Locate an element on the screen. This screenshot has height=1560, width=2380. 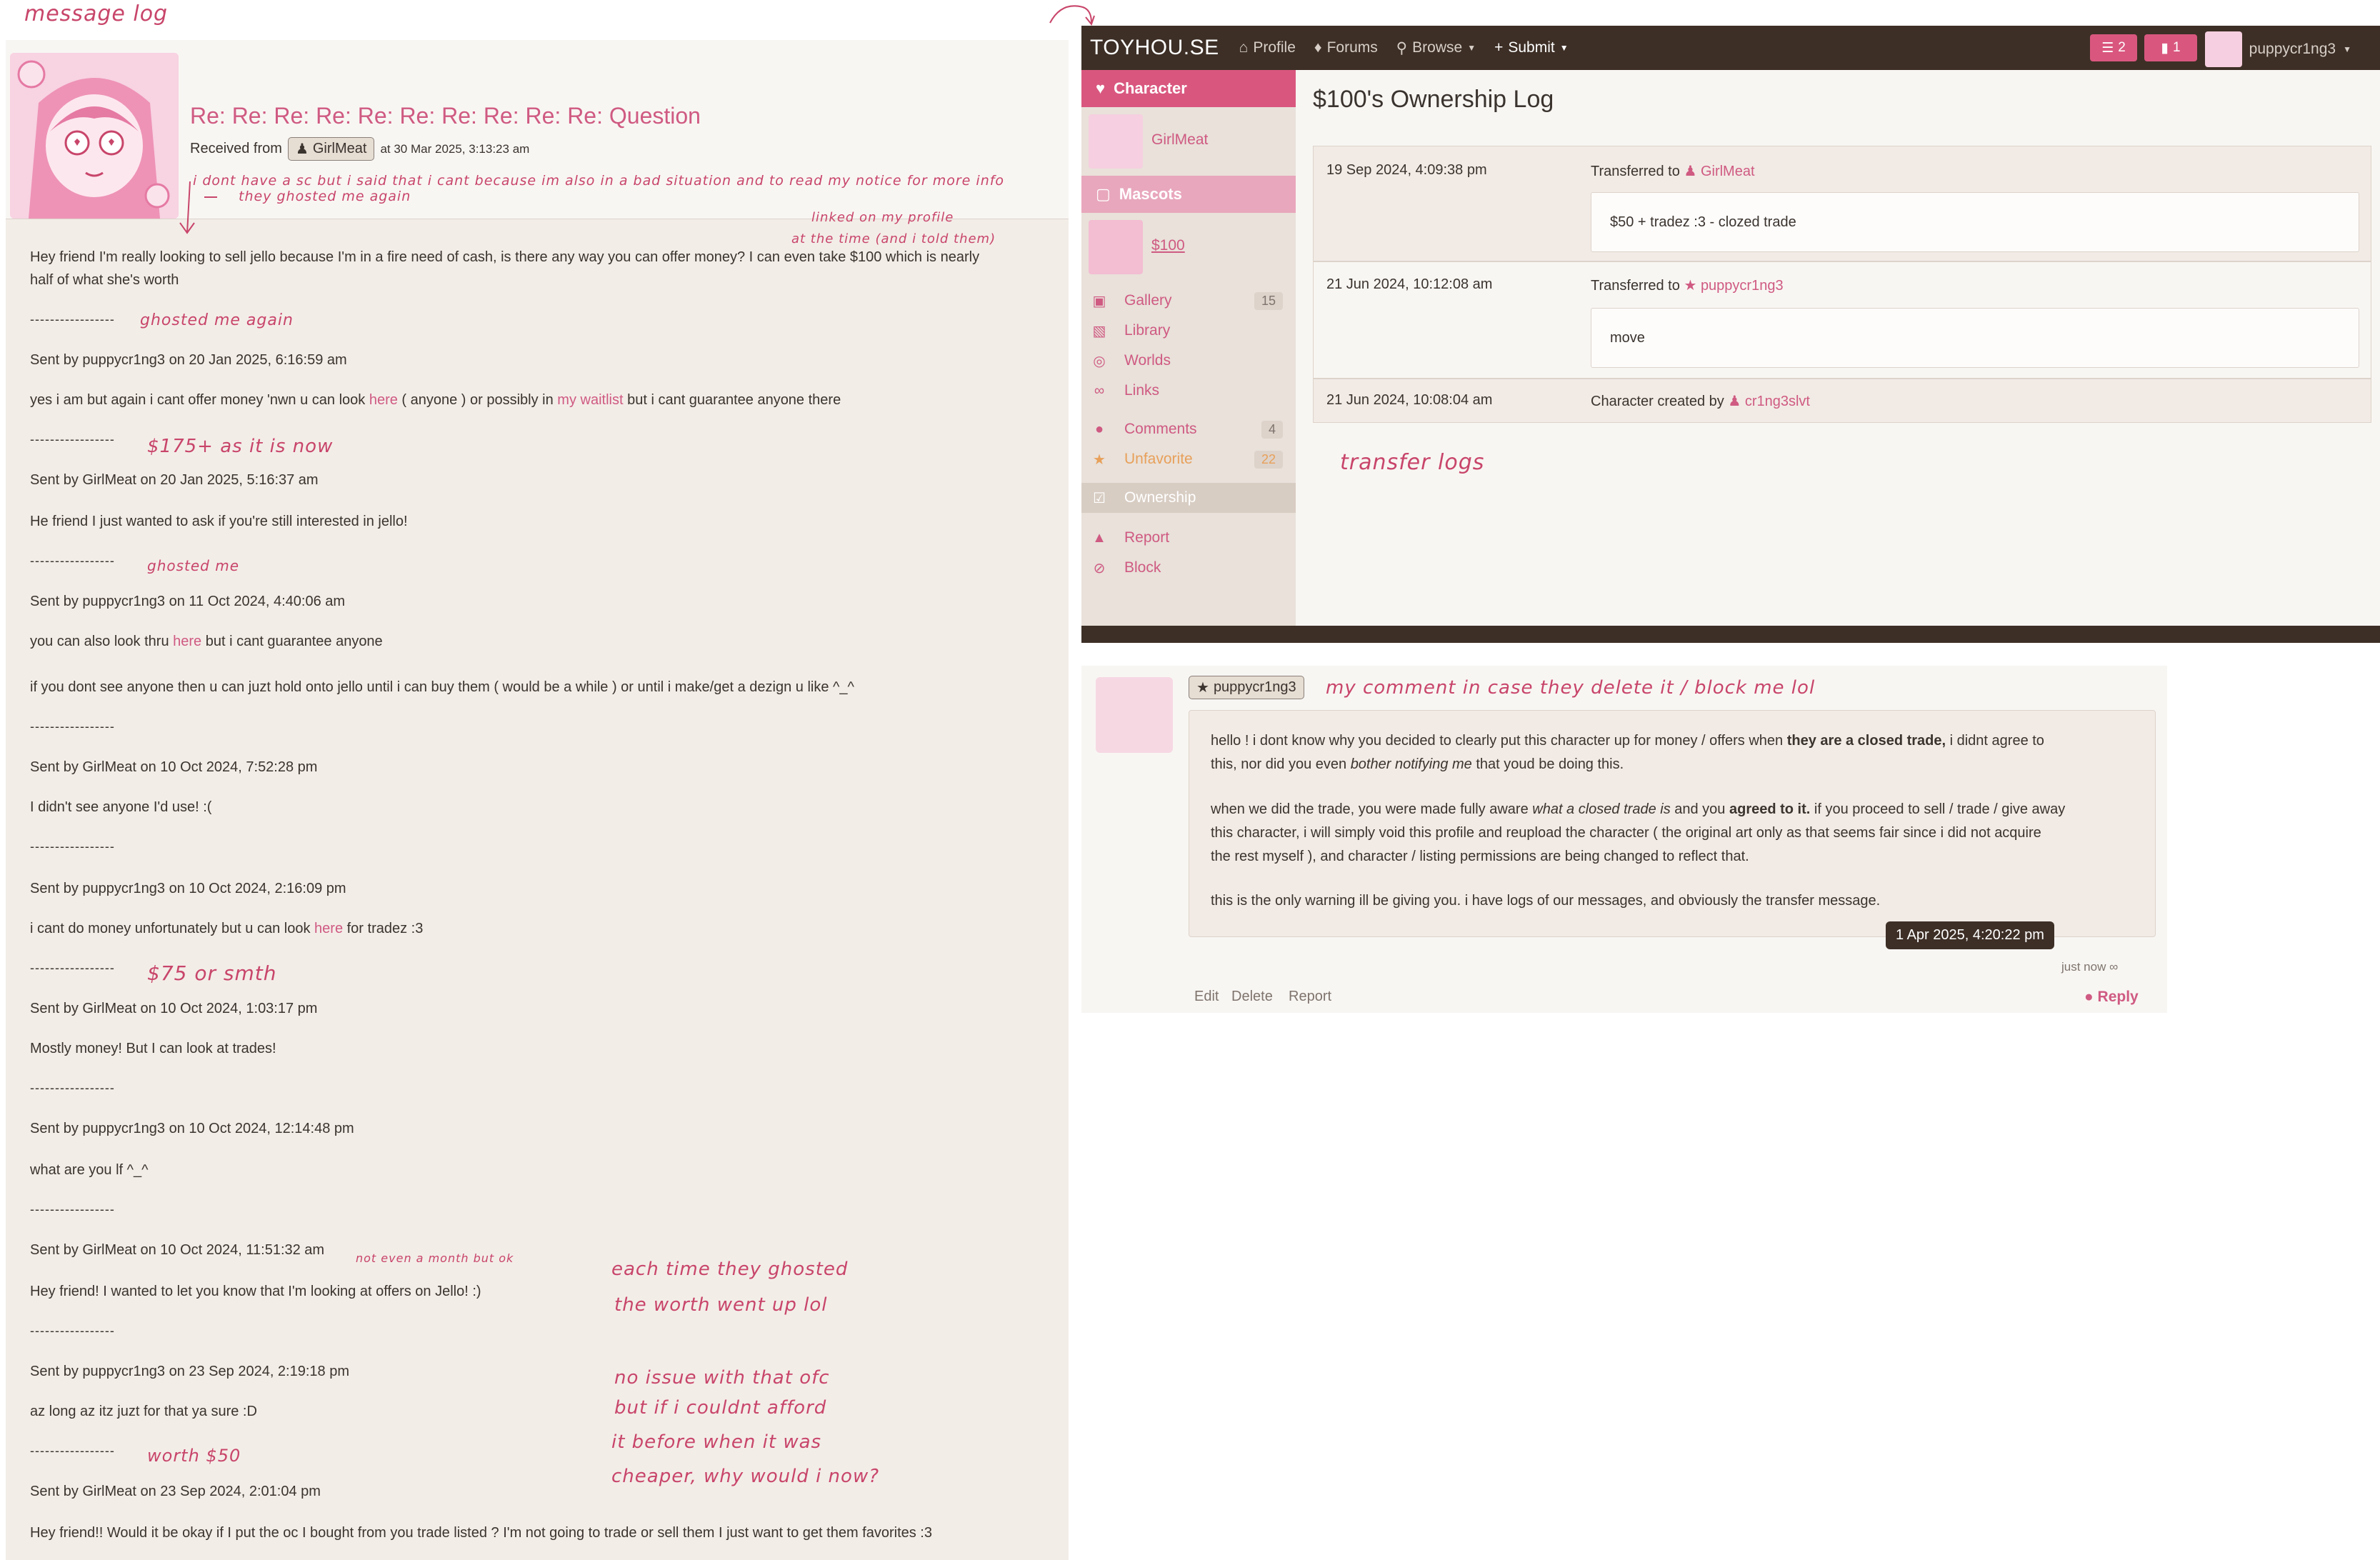
nav-submit: + Submit ▼ is located at coordinates (1531, 47).